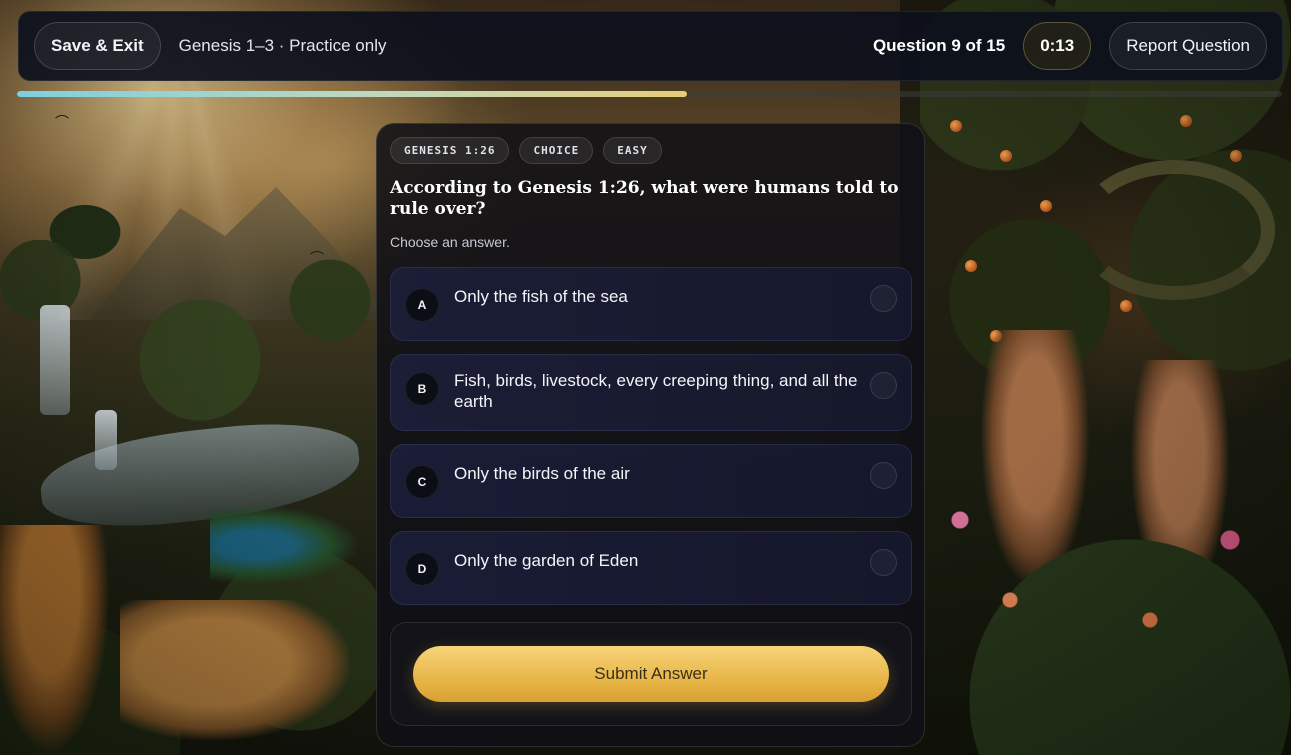 The height and width of the screenshot is (755, 1291). I want to click on tag-reference: GENESIS 1:26, so click(450, 150).